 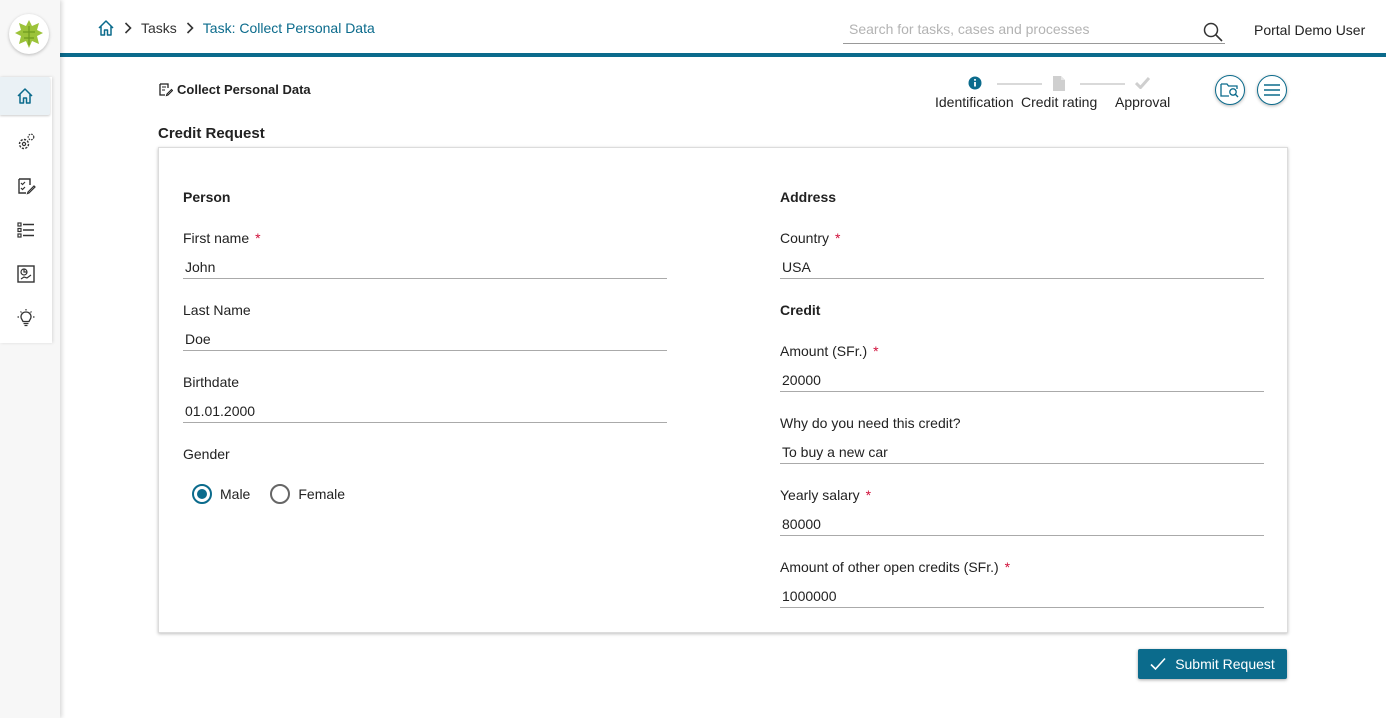 I want to click on country-label: Country *, so click(x=810, y=238).